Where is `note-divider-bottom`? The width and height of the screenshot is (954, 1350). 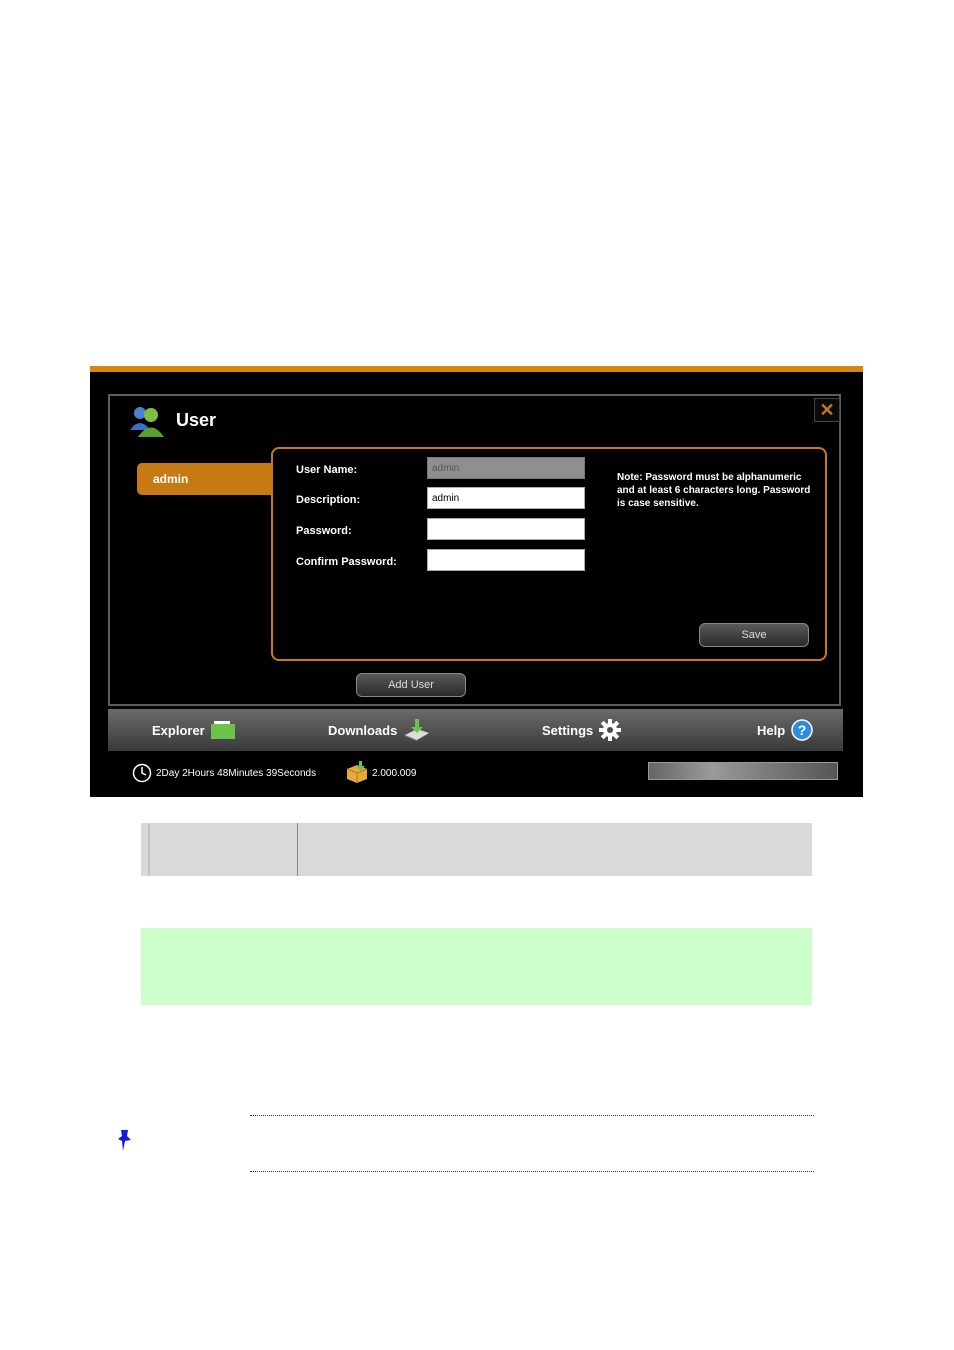 note-divider-bottom is located at coordinates (532, 1171).